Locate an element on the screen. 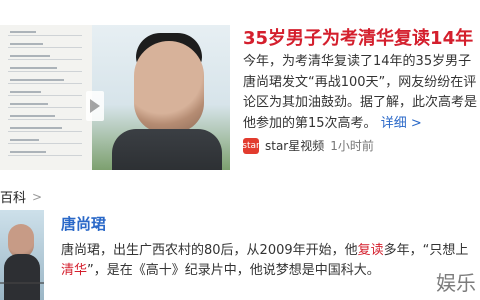 The height and width of the screenshot is (300, 480). paper-image is located at coordinates (46, 97).